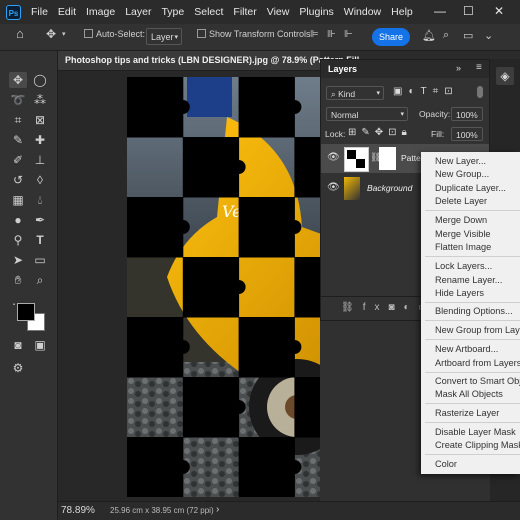 Image resolution: width=520 pixels, height=520 pixels. What do you see at coordinates (67, 12) in the screenshot?
I see `menu-edit: Edit` at bounding box center [67, 12].